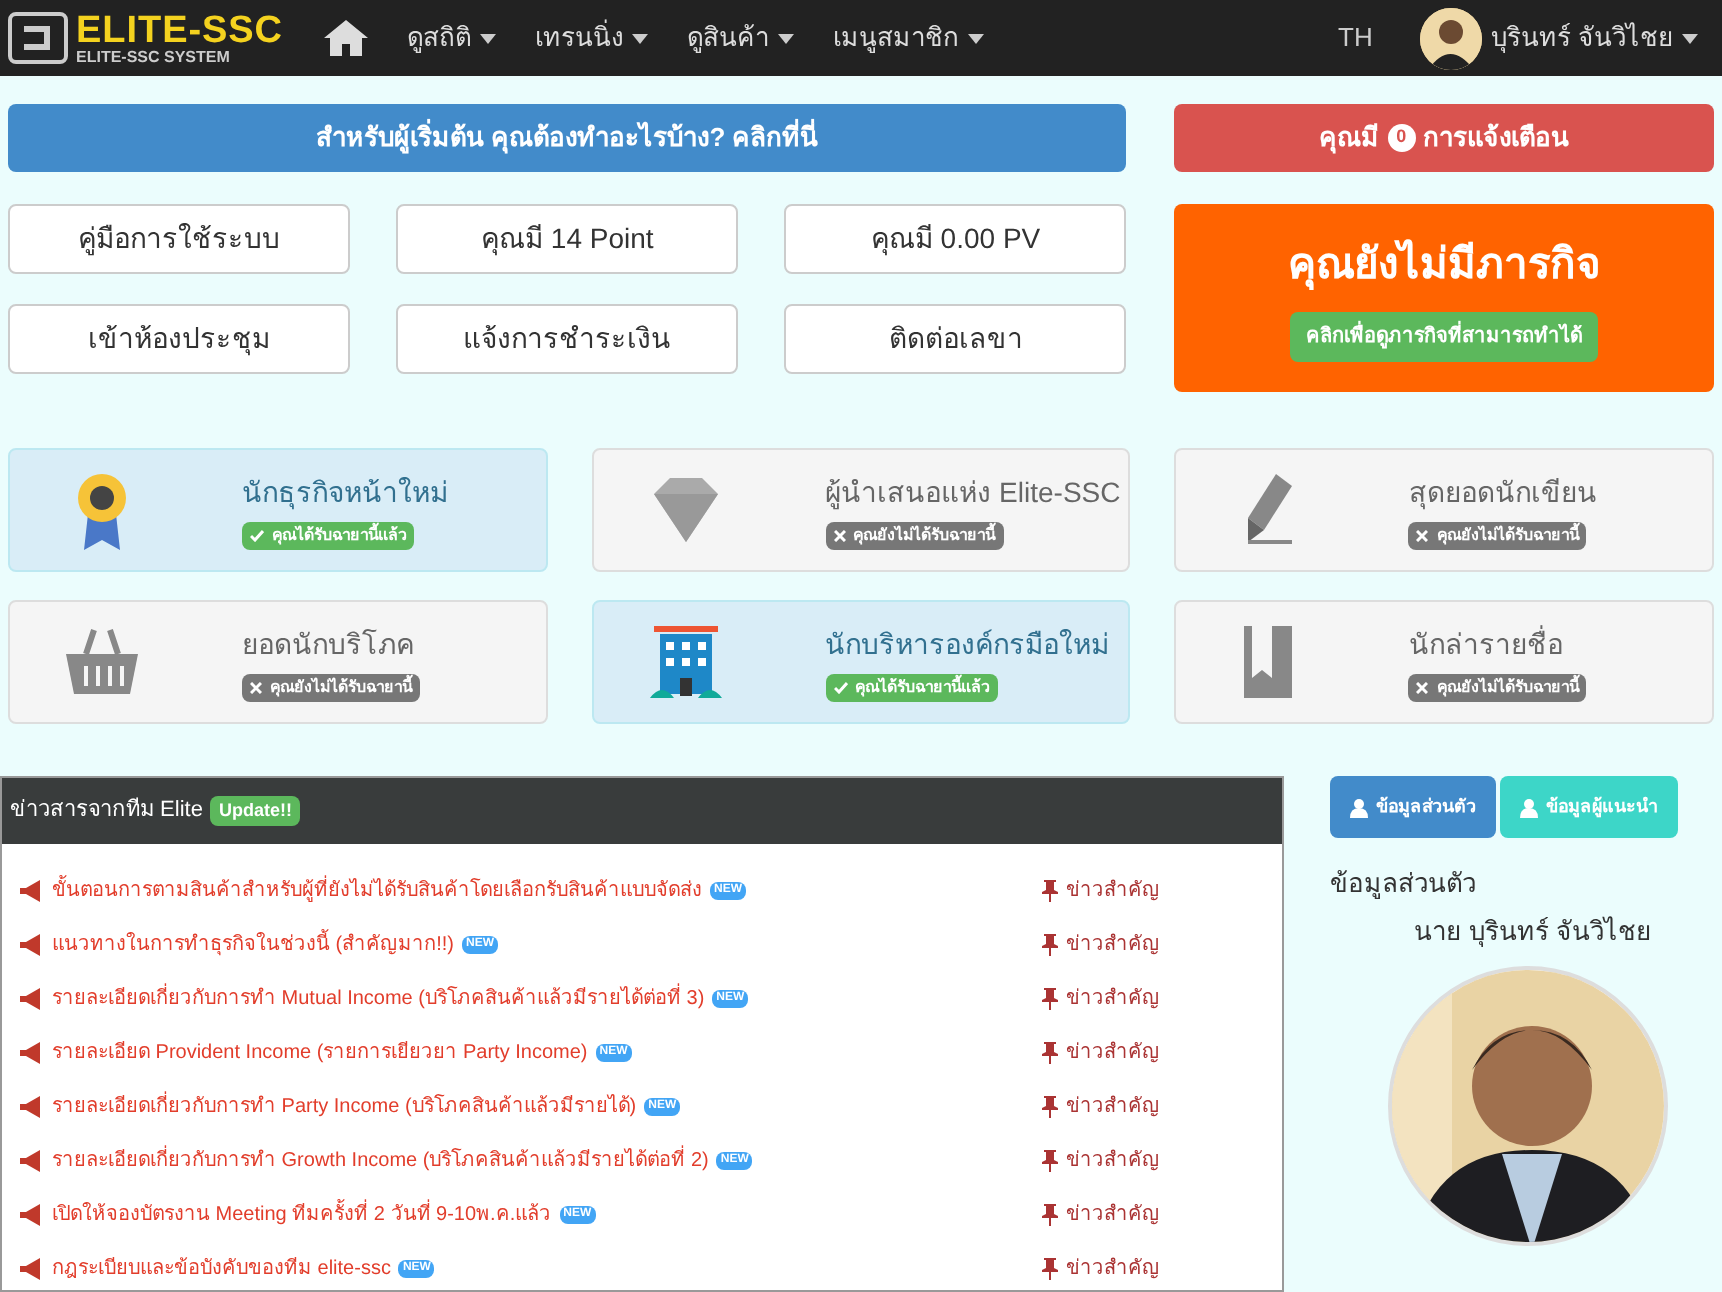 The width and height of the screenshot is (1722, 1292). I want to click on nav-menu: ดูสถิติ, so click(451, 38).